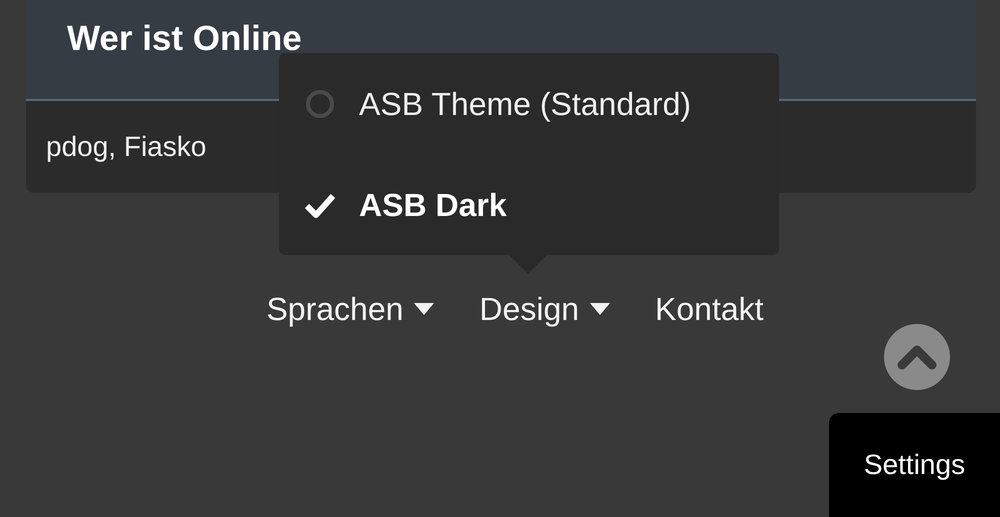 This screenshot has height=517, width=1000. What do you see at coordinates (709, 309) in the screenshot?
I see `footer-link: Kontakt` at bounding box center [709, 309].